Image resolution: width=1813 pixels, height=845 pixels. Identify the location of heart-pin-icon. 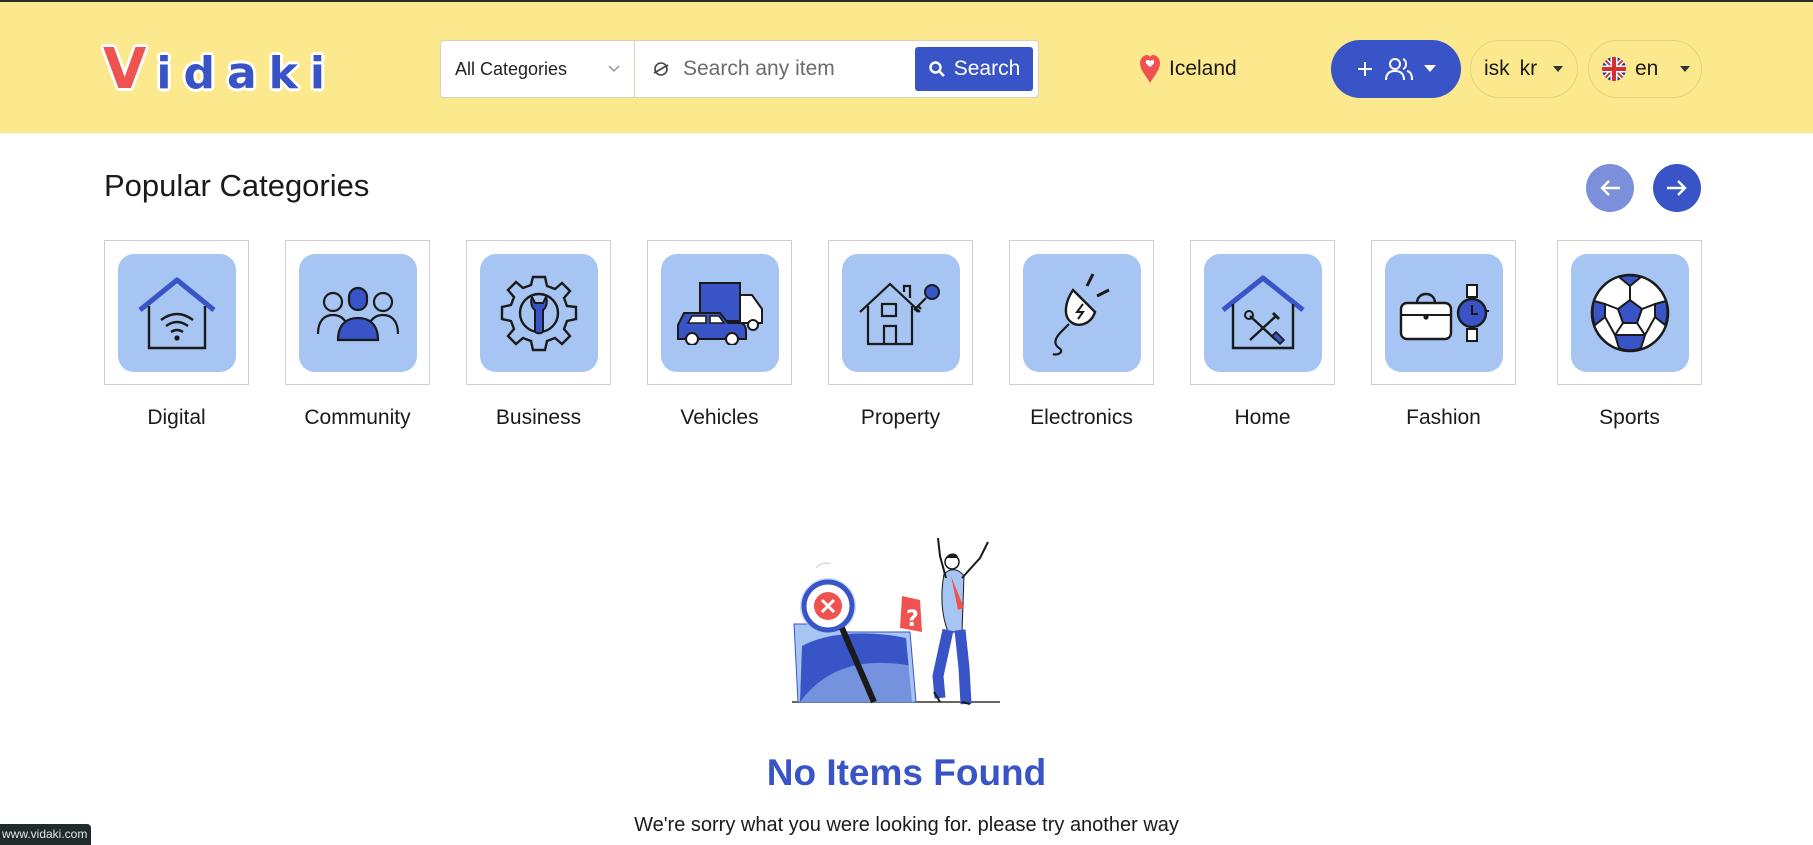
(1150, 69).